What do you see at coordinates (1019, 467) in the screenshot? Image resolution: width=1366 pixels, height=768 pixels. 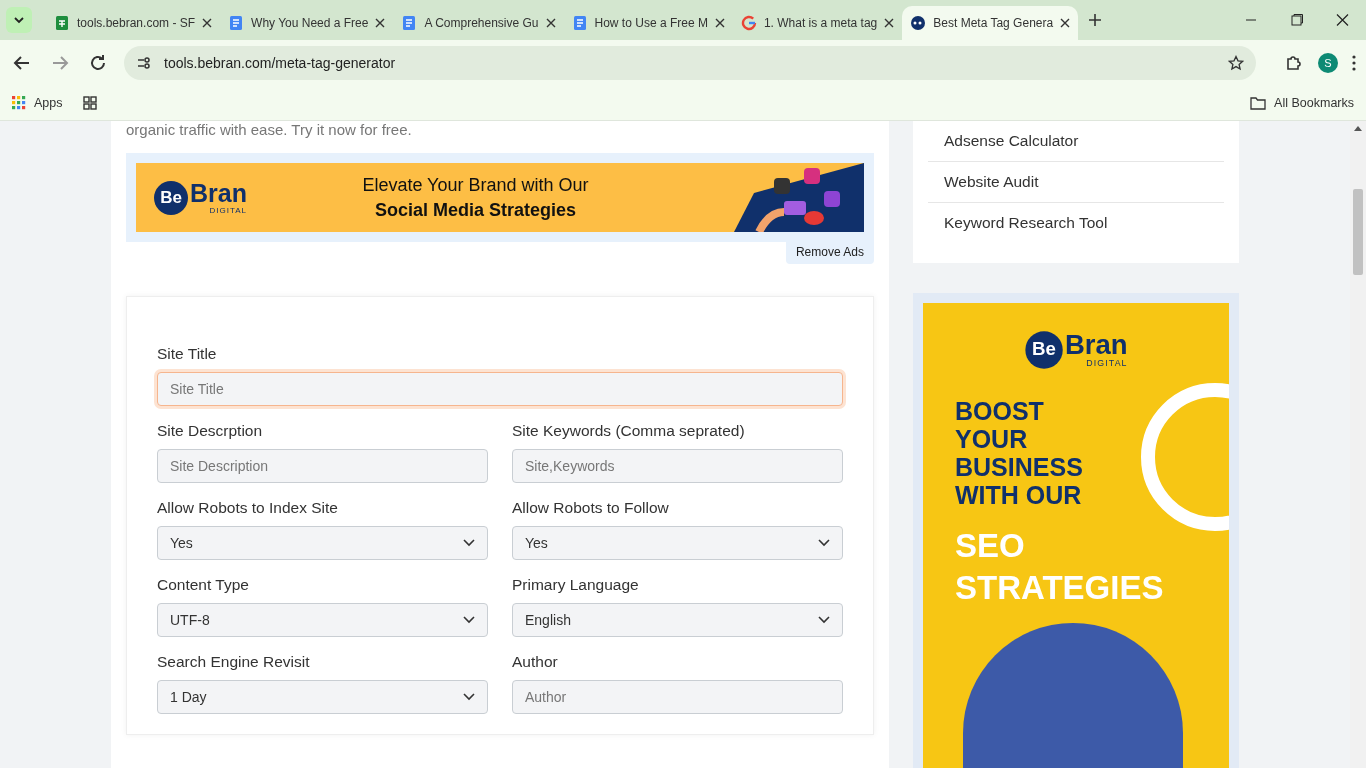 I see `ad-headline: BUSINESS` at bounding box center [1019, 467].